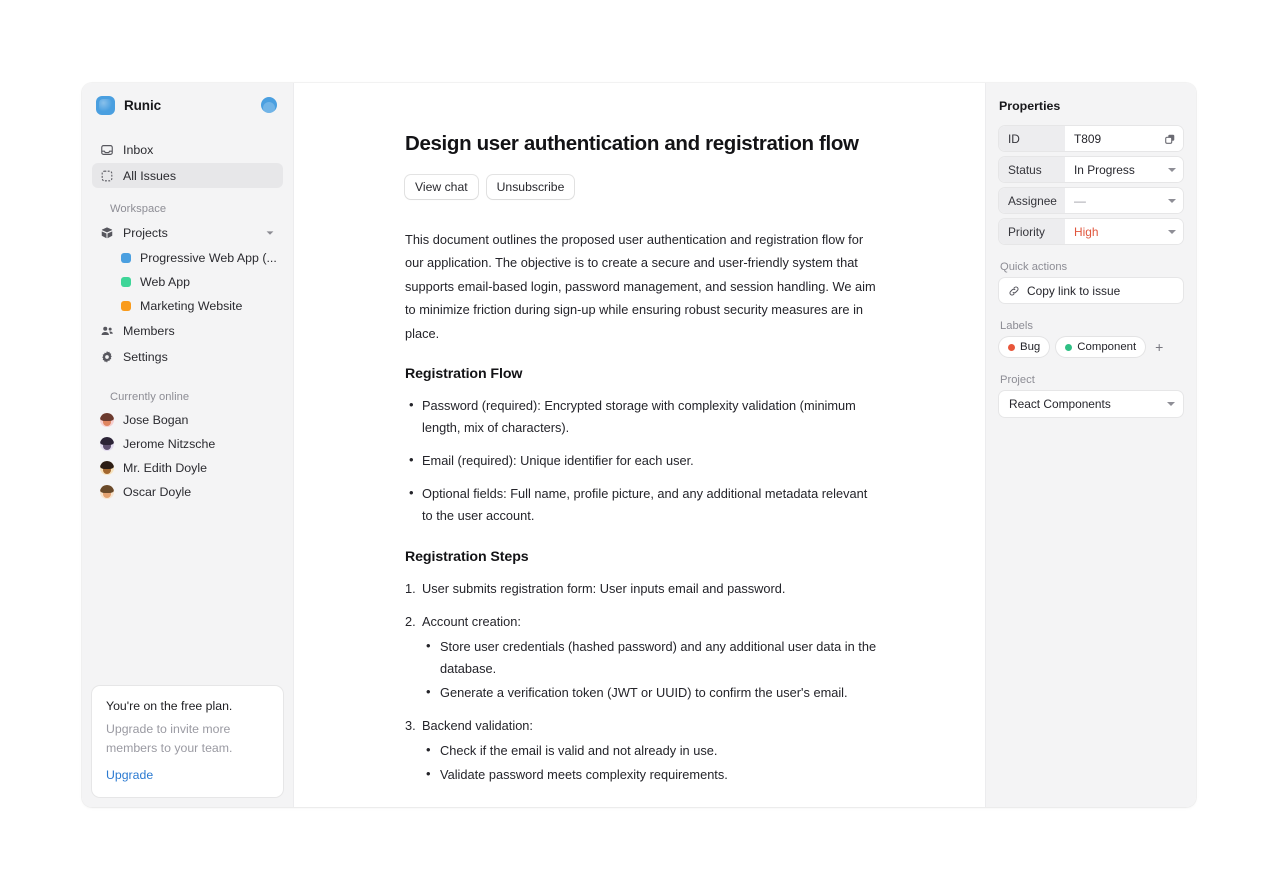 The width and height of the screenshot is (1280, 890). I want to click on link-icon, so click(1014, 290).